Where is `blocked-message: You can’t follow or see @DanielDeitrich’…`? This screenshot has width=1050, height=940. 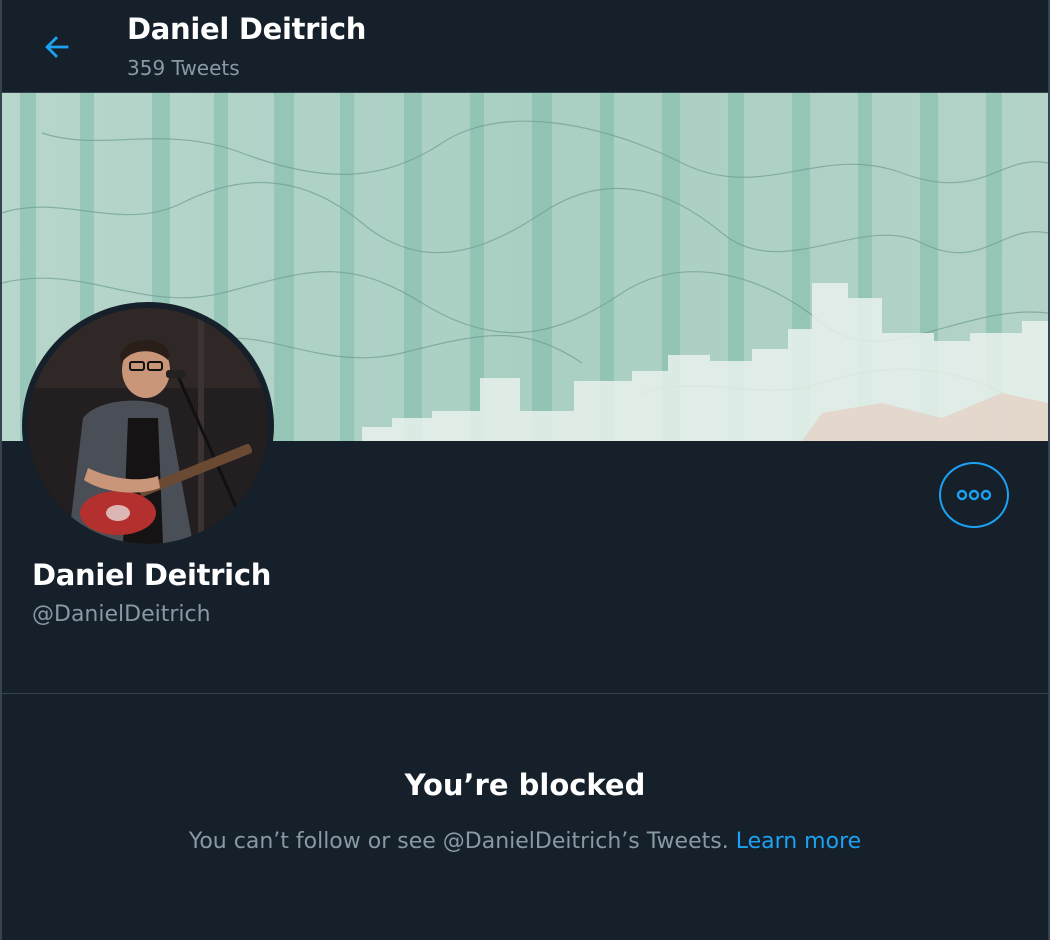
blocked-message: You can’t follow or see @DanielDeitrich’… is located at coordinates (525, 841).